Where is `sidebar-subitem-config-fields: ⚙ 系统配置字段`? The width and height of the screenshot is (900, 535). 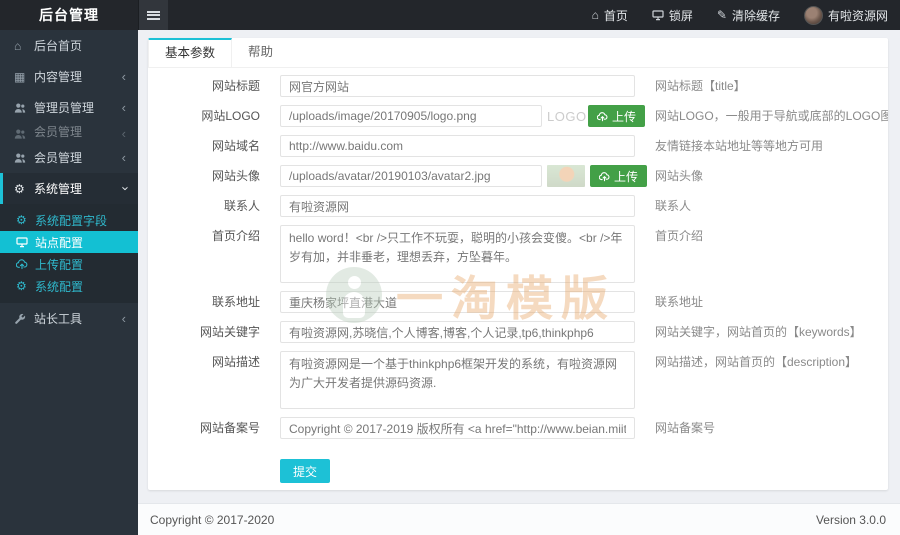
sidebar-subitem-config-fields: ⚙ 系统配置字段 is located at coordinates (69, 220).